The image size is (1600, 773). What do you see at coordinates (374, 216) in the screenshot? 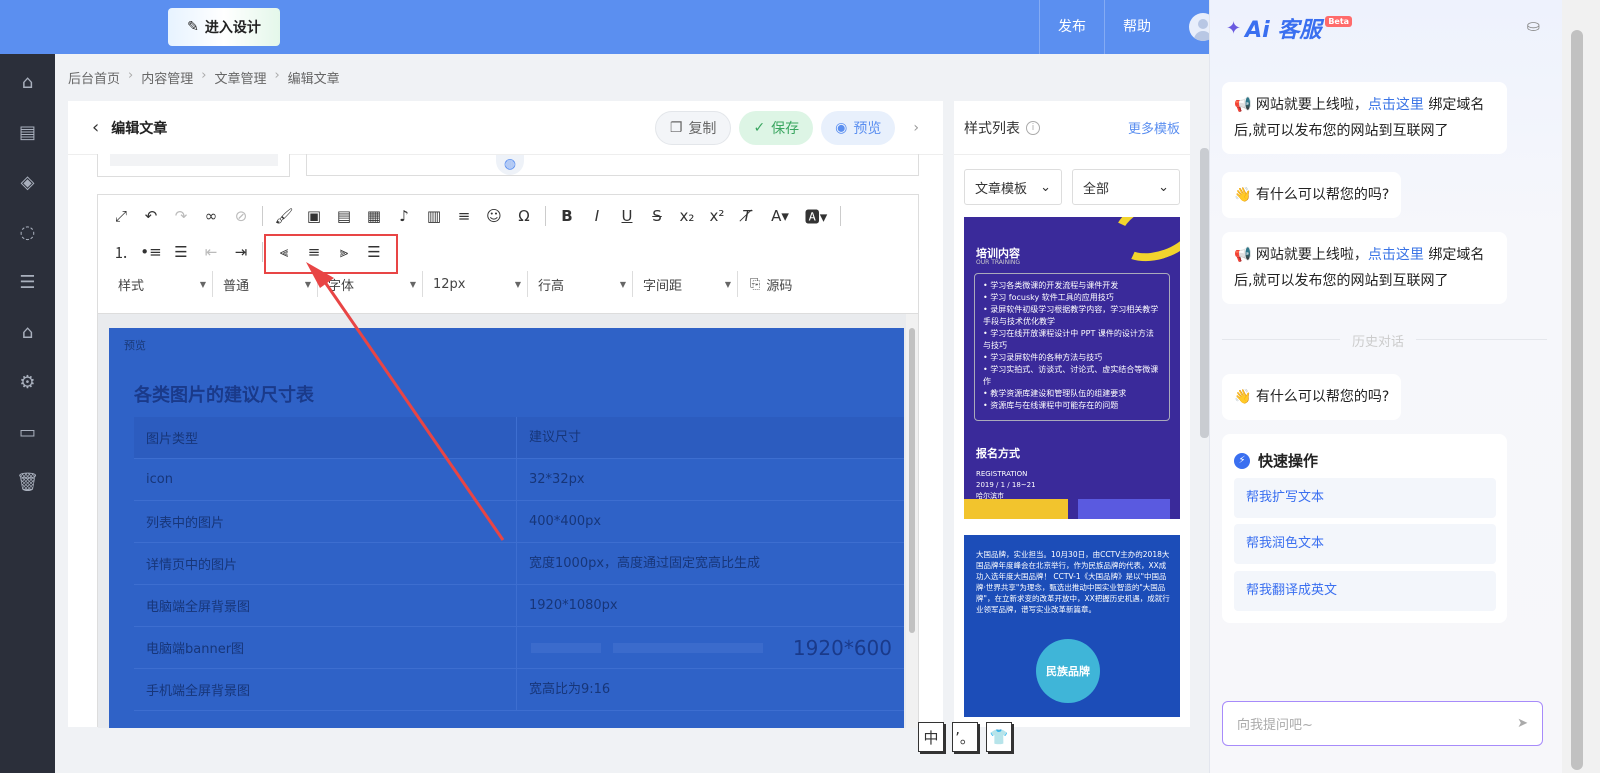
I see `video-icon: ▦` at bounding box center [374, 216].